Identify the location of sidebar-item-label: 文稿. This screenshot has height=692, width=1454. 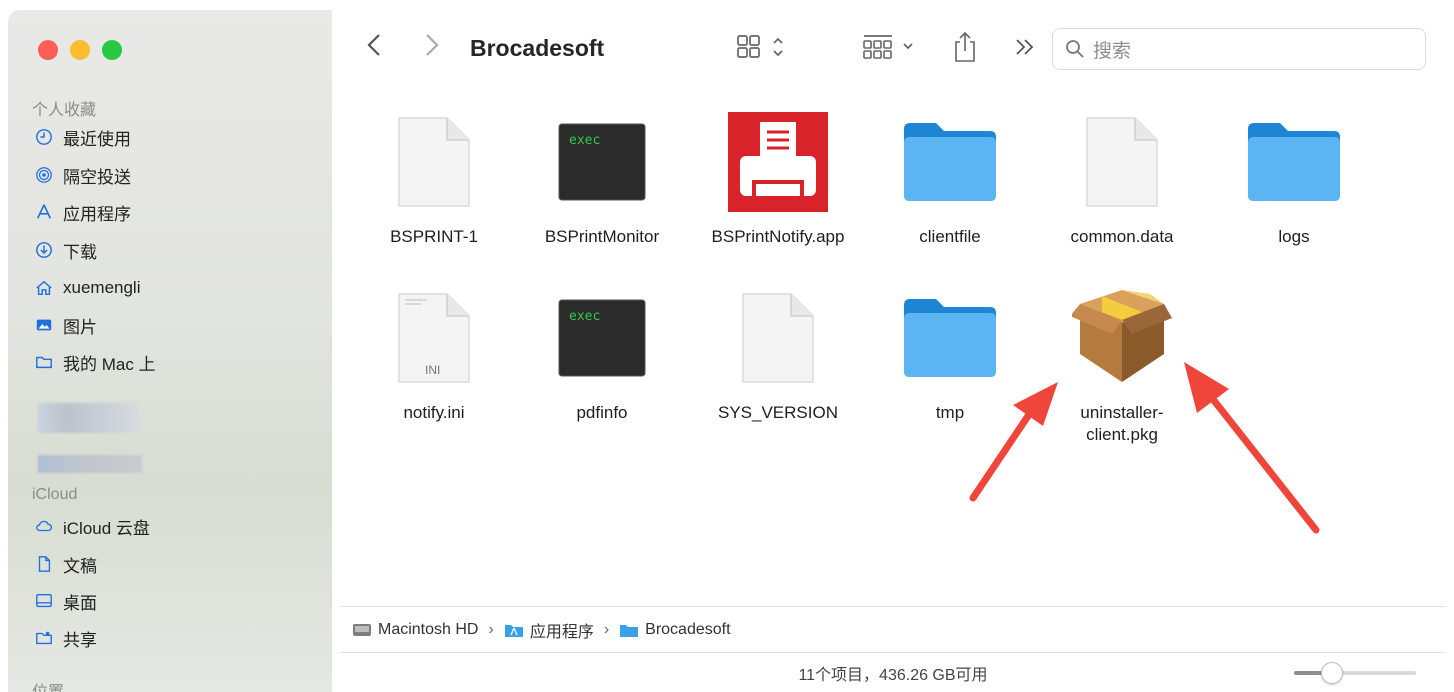
(80, 566).